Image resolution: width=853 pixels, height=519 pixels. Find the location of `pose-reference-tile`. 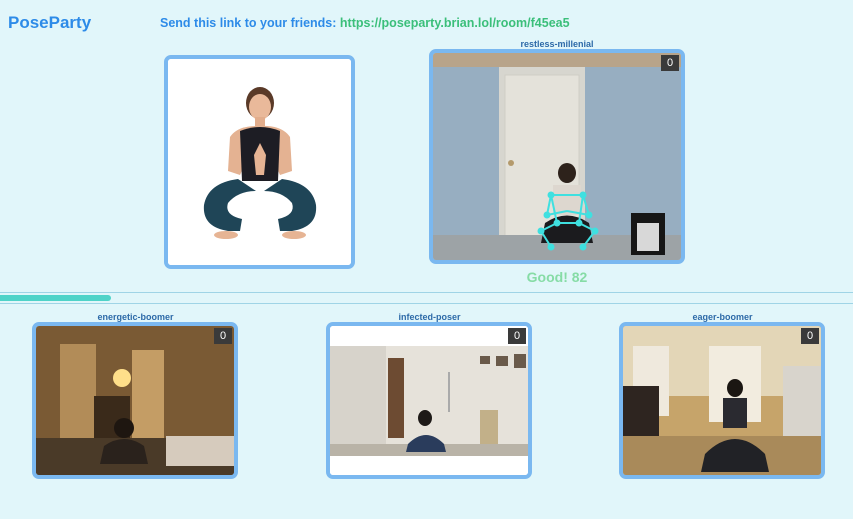

pose-reference-tile is located at coordinates (259, 162).